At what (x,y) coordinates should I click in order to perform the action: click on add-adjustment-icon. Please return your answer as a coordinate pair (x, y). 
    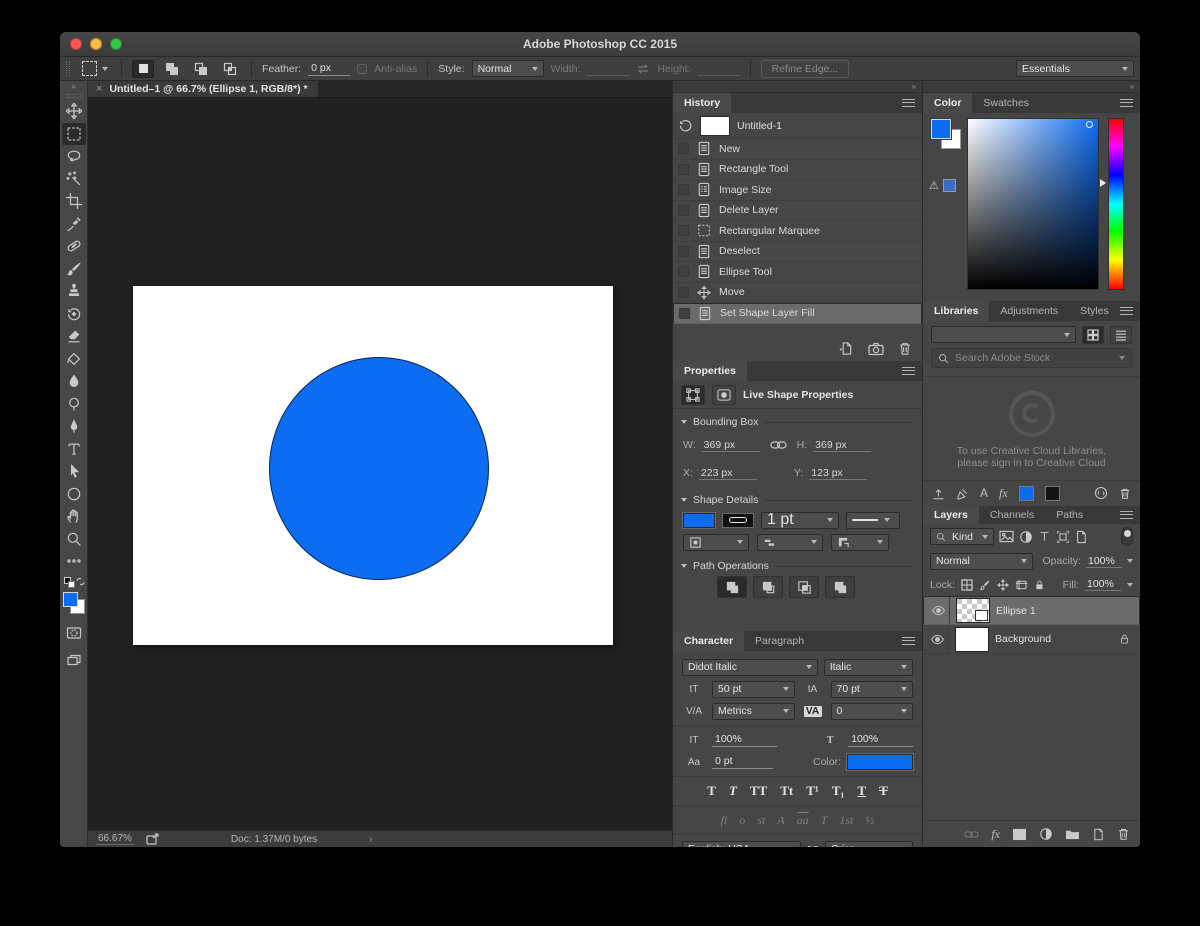
    Looking at the image, I should click on (1046, 834).